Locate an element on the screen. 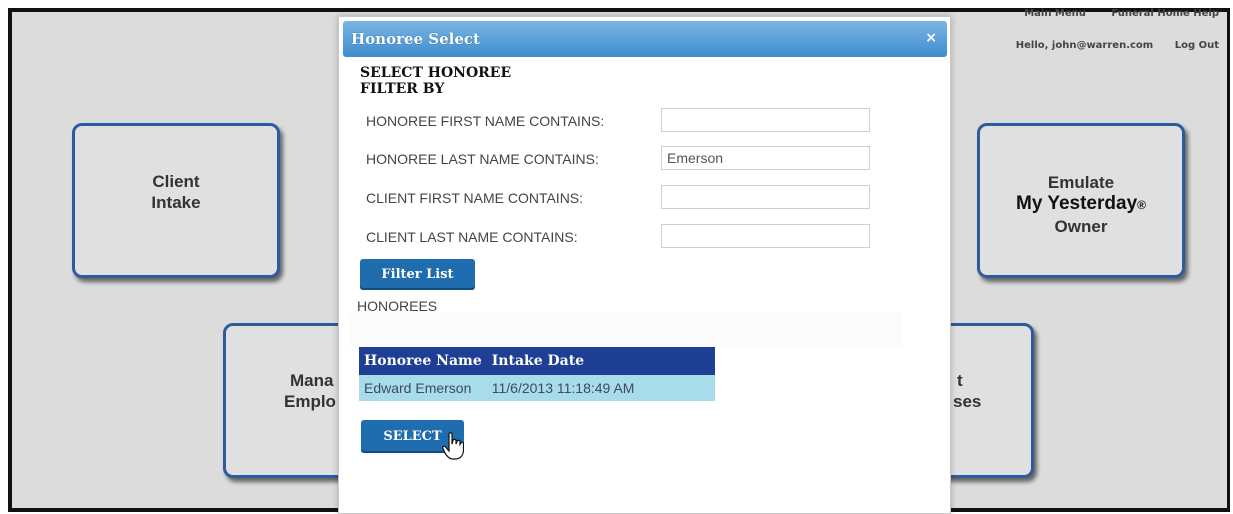  tile-label: t is located at coordinates (960, 380).